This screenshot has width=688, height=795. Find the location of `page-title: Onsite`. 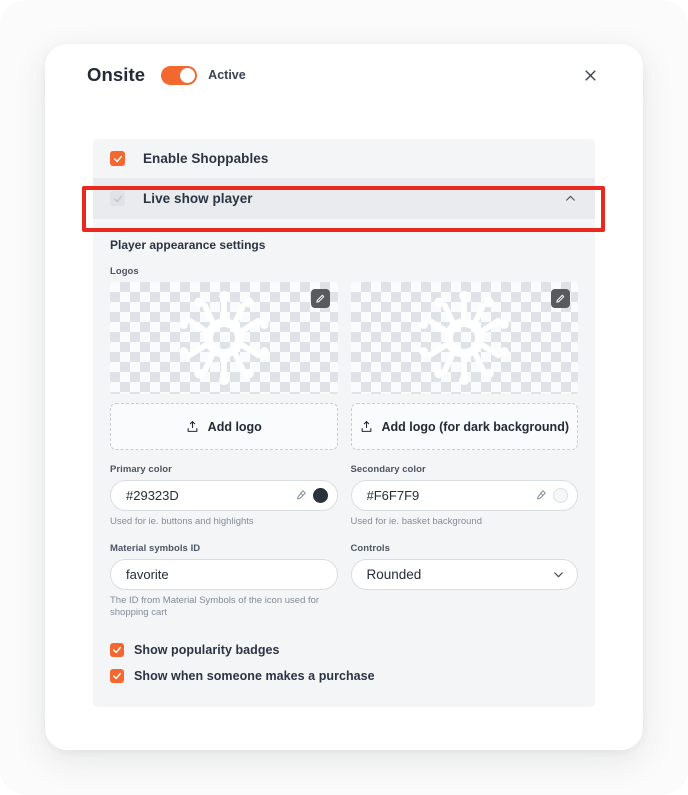

page-title: Onsite is located at coordinates (116, 74).